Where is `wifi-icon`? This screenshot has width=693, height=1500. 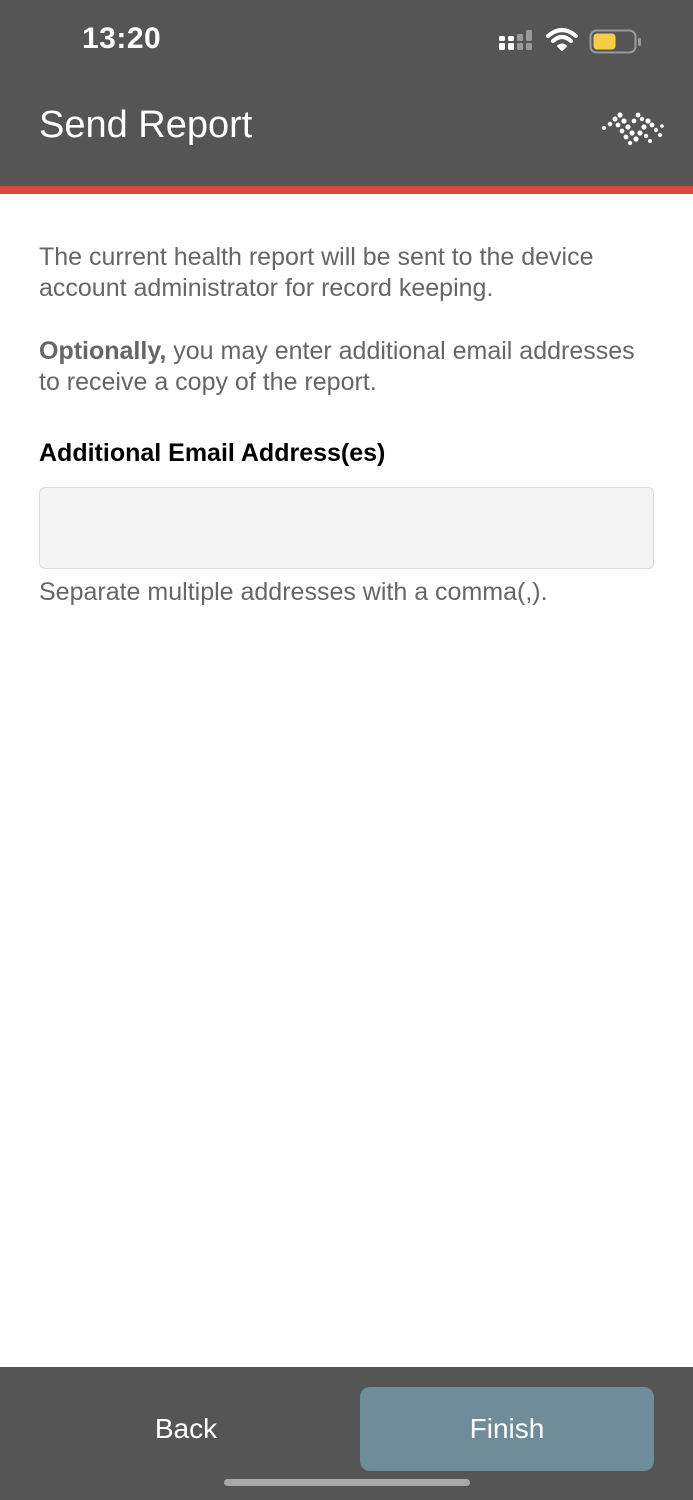
wifi-icon is located at coordinates (562, 42).